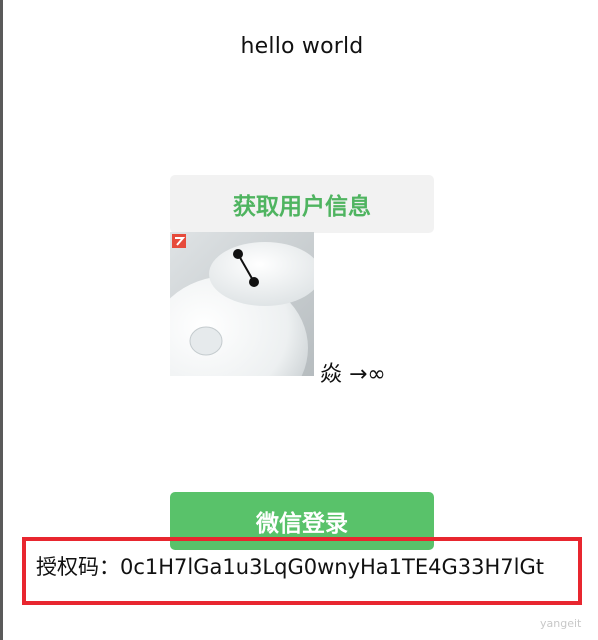 This screenshot has width=598, height=640. What do you see at coordinates (1, 320) in the screenshot?
I see `window-left-edge` at bounding box center [1, 320].